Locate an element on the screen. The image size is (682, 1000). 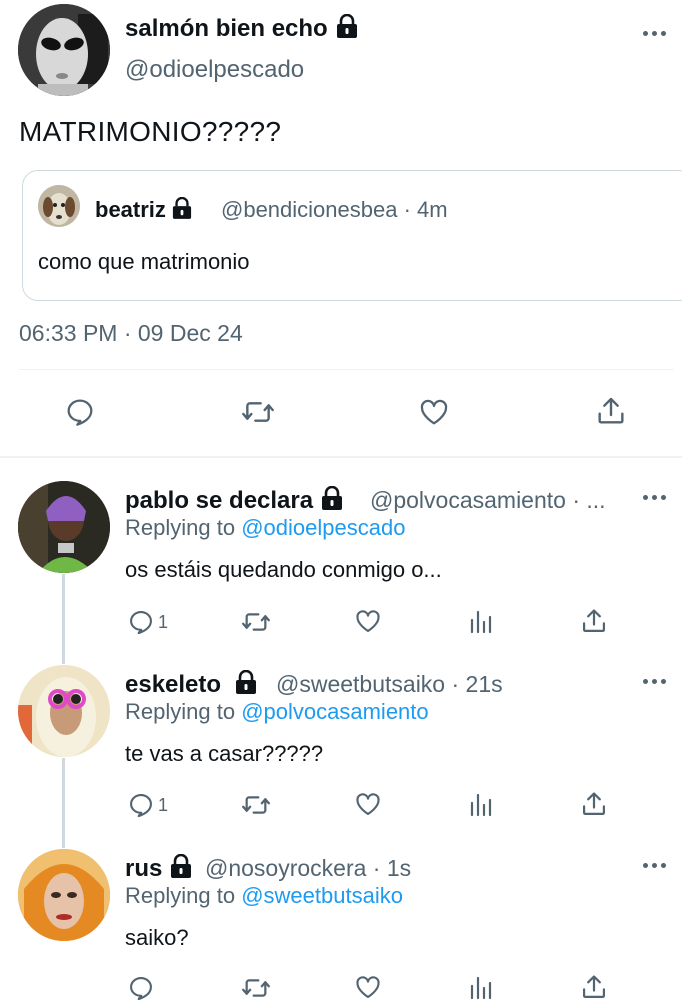
replying-to-link: @sweetbutsaiko is located at coordinates (322, 895).